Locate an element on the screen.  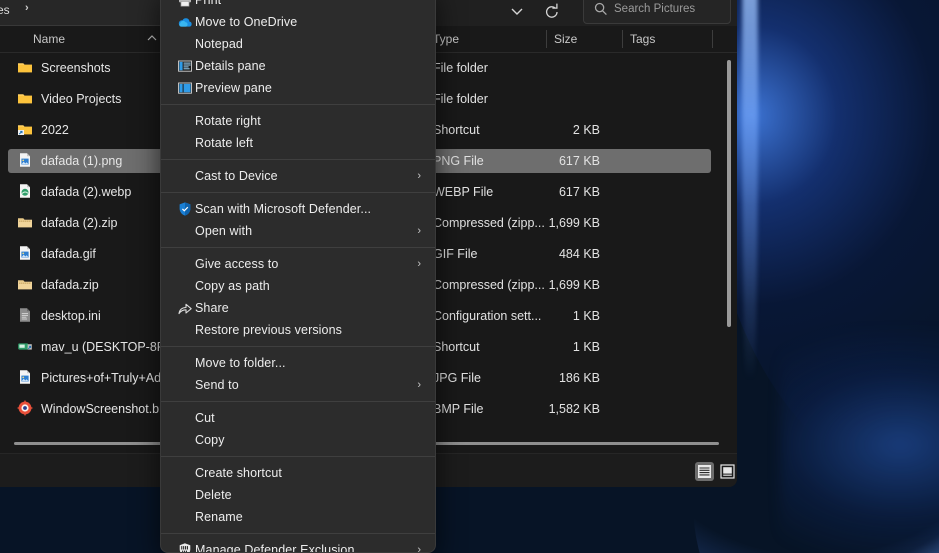
breadcrumb-chevron-icon: › is located at coordinates (27, 8).